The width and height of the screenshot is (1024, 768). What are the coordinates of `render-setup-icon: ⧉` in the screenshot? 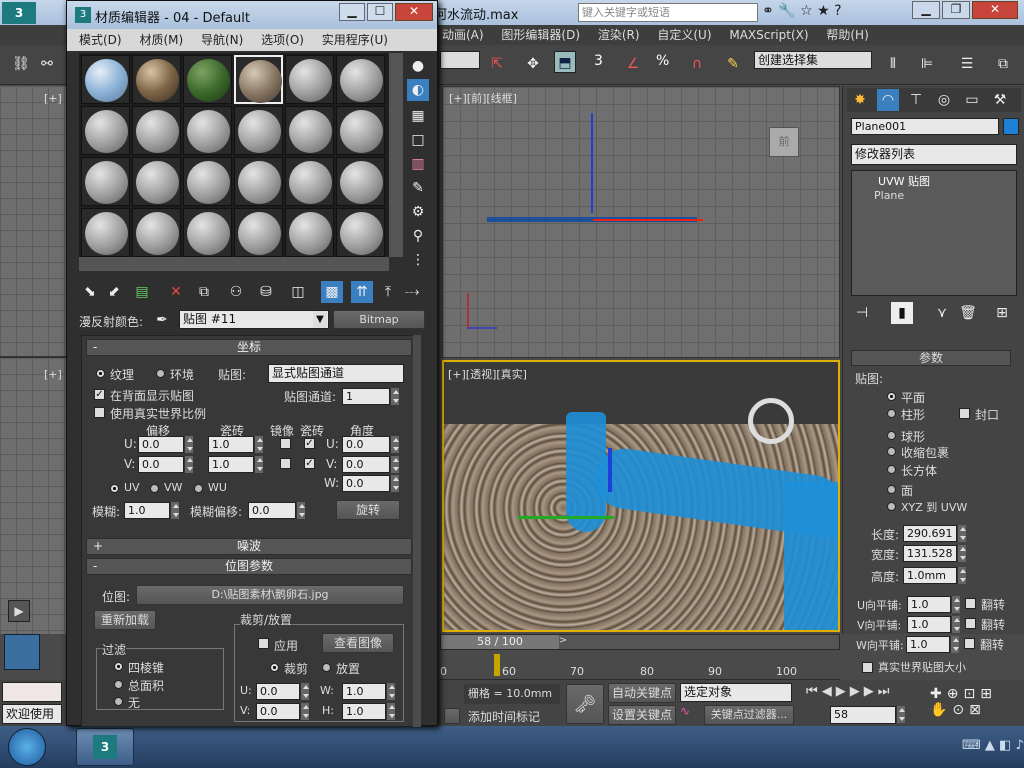 It's located at (1003, 64).